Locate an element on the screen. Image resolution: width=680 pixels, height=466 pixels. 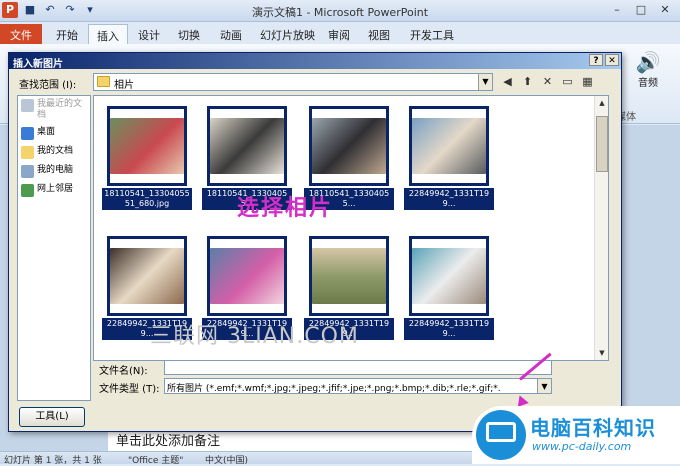
dialog-title: 插入新图片 is located at coordinates (38, 64).